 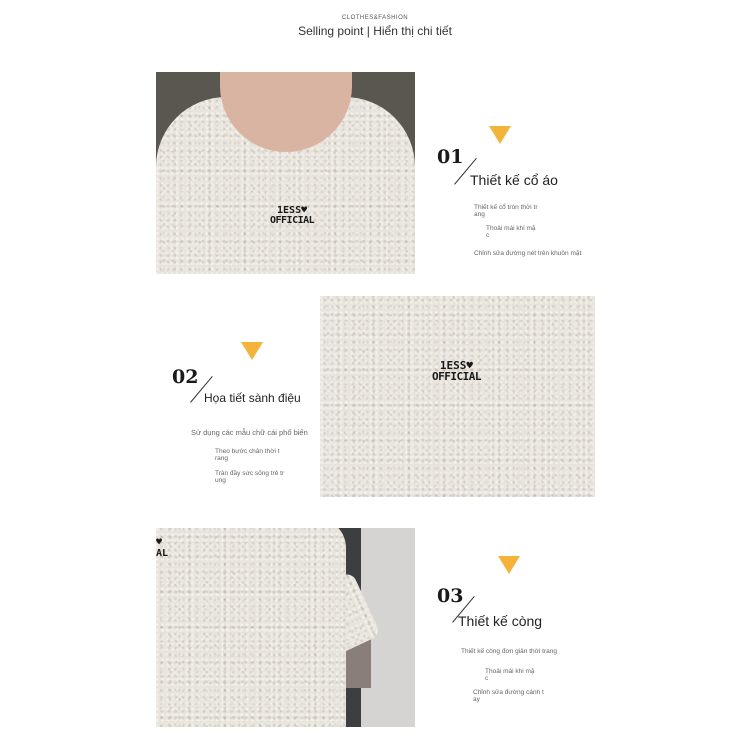 I want to click on section-desc: Theo bước chân thời t rang, so click(x=247, y=455).